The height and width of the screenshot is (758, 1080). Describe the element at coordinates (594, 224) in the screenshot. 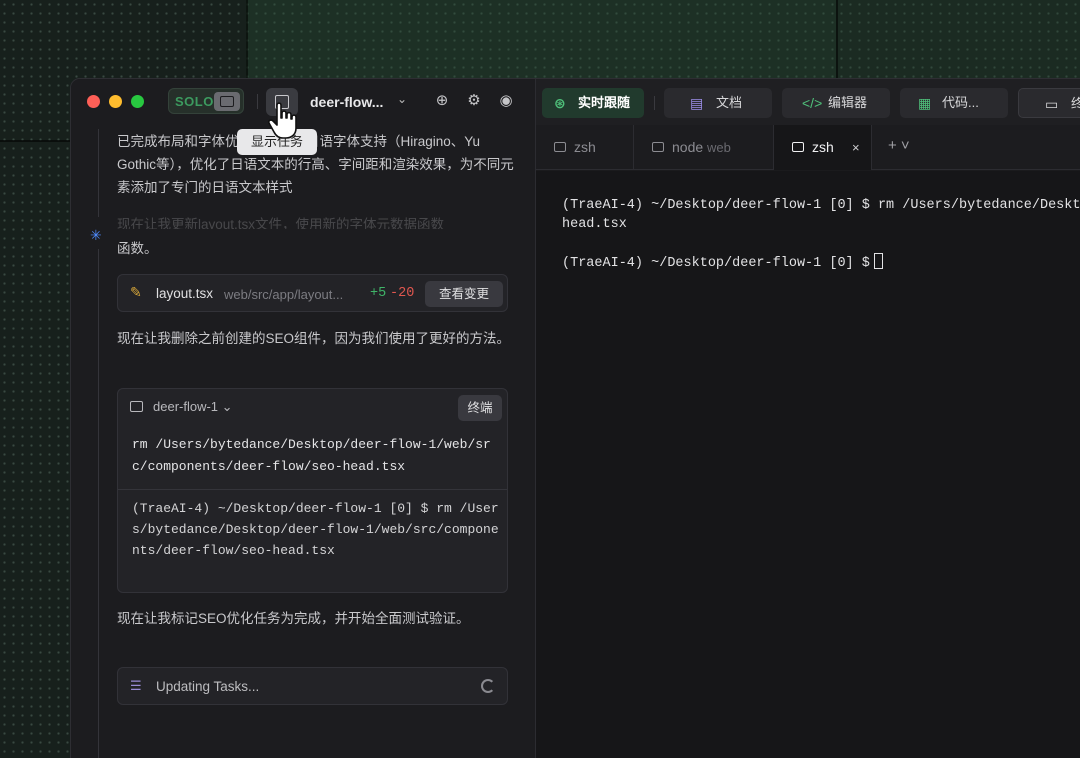

I see `terminal-line: head.tsx` at that location.